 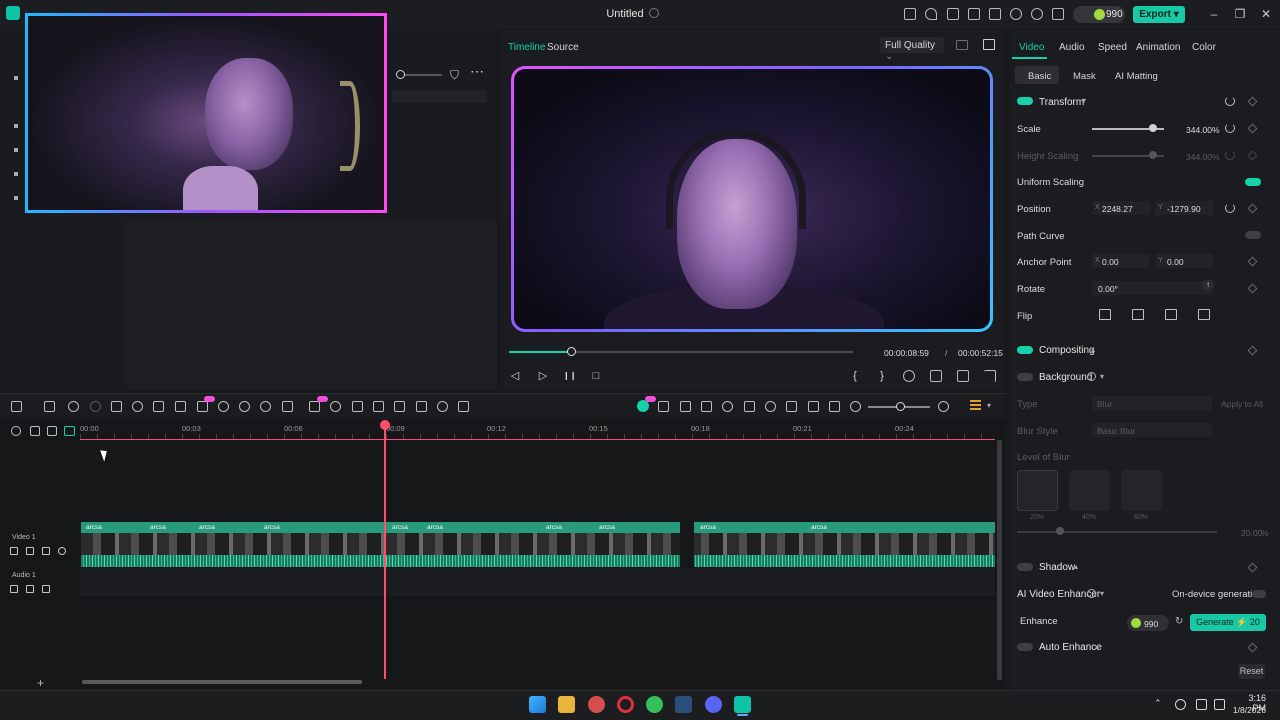 I want to click on tab-color: Color, so click(x=1204, y=47).